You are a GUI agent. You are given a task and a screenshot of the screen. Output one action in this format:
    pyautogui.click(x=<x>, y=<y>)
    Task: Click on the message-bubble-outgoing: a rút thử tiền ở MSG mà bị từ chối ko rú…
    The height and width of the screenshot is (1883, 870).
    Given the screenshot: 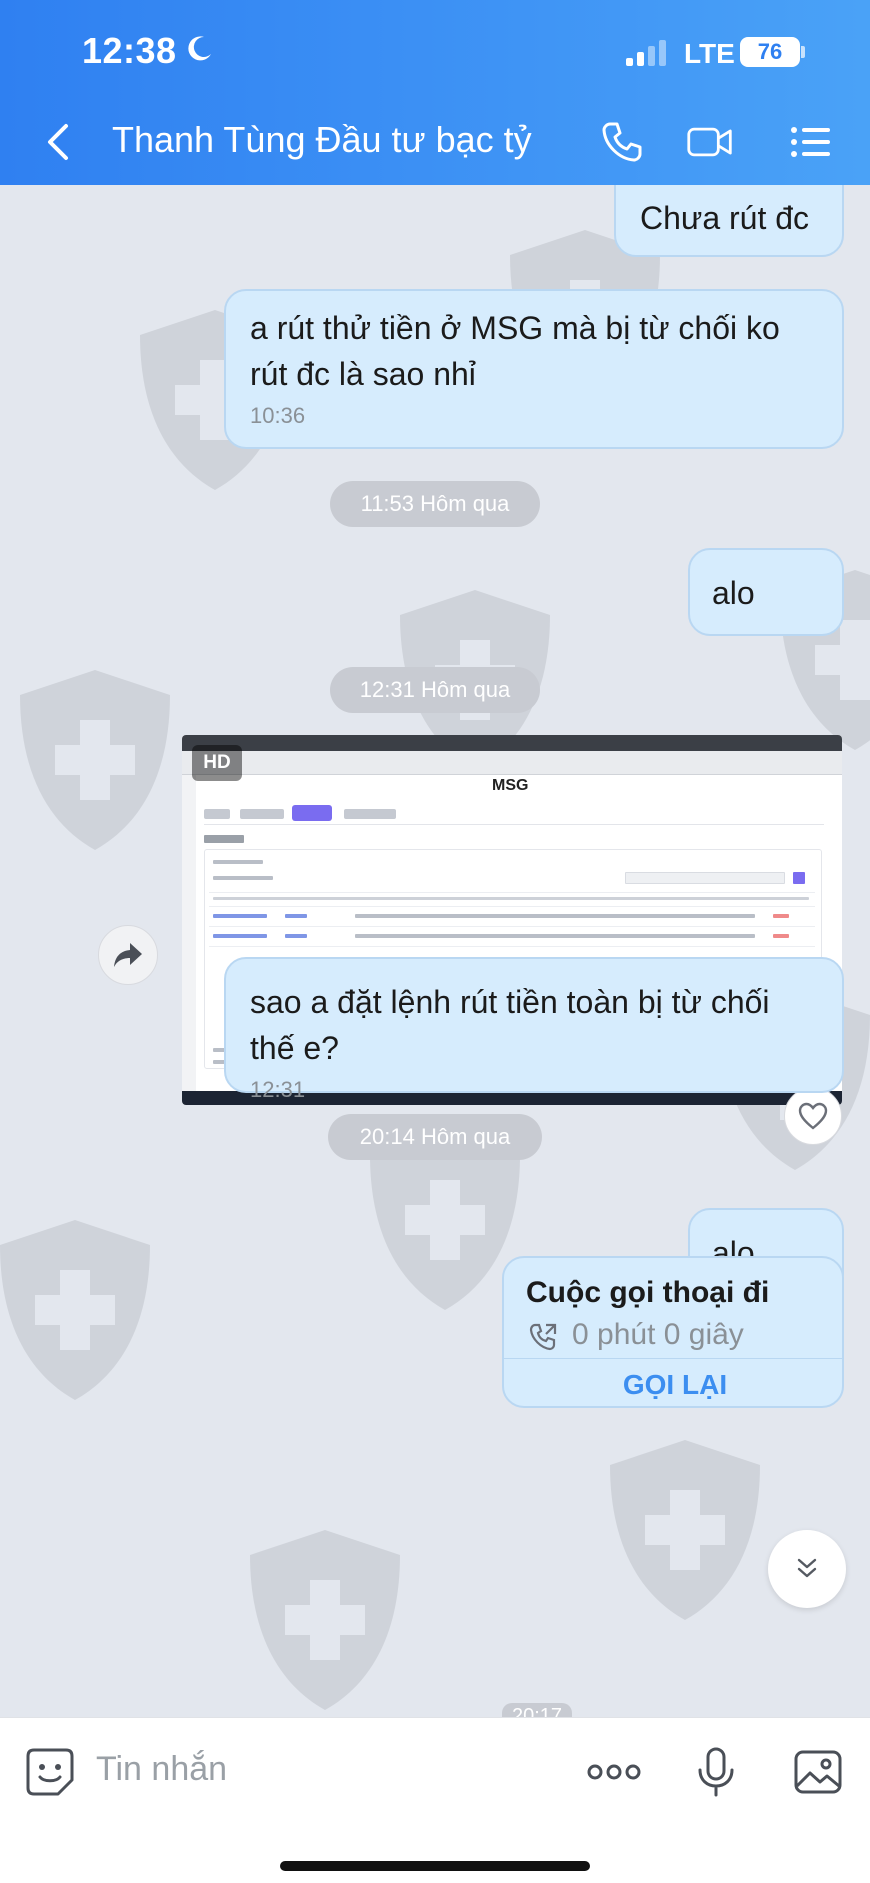 What is the action you would take?
    pyautogui.click(x=534, y=369)
    